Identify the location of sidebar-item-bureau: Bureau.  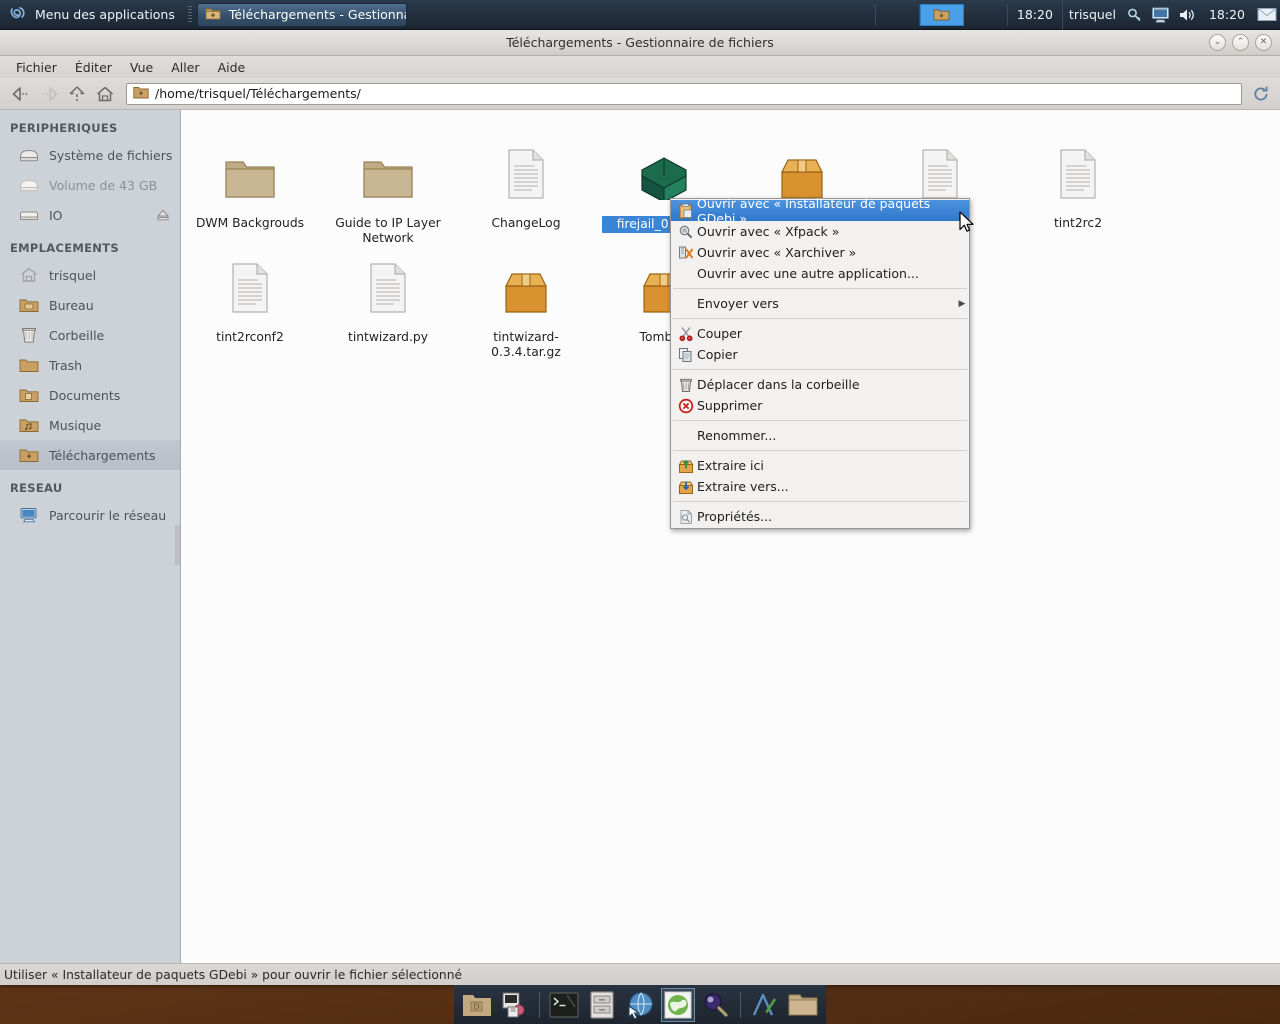
(90, 305).